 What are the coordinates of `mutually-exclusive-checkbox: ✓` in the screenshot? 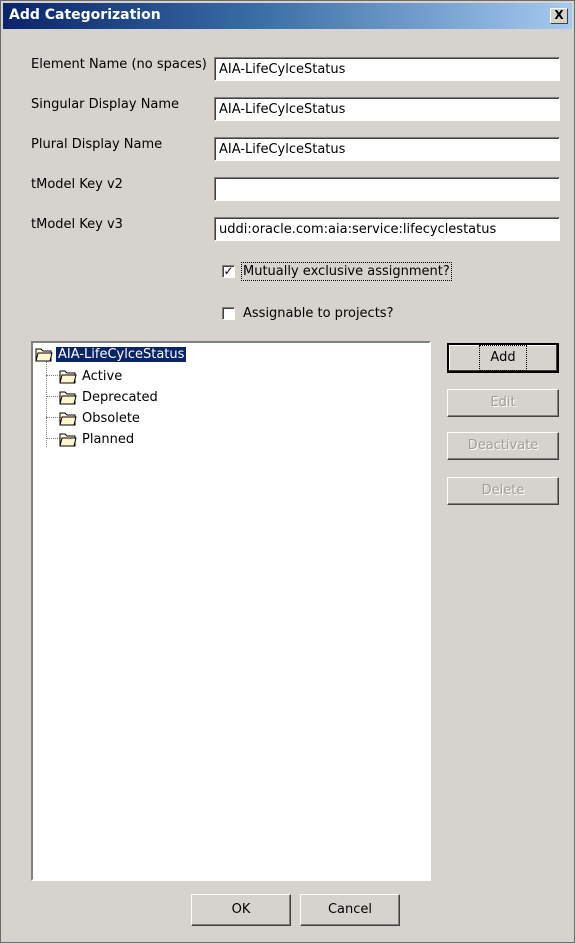 It's located at (228, 271).